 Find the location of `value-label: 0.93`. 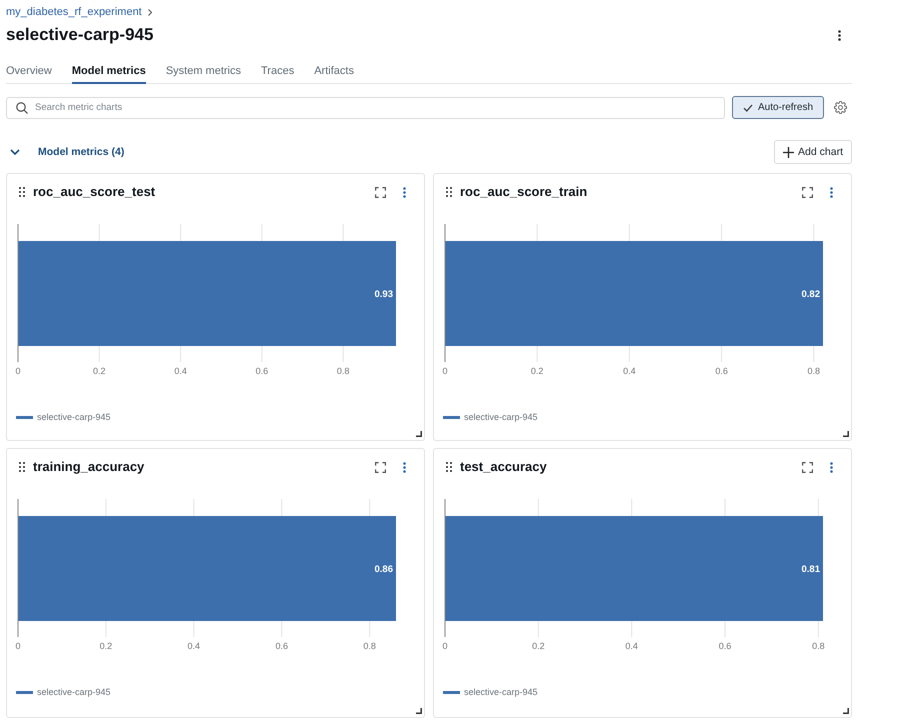

value-label: 0.93 is located at coordinates (383, 294).